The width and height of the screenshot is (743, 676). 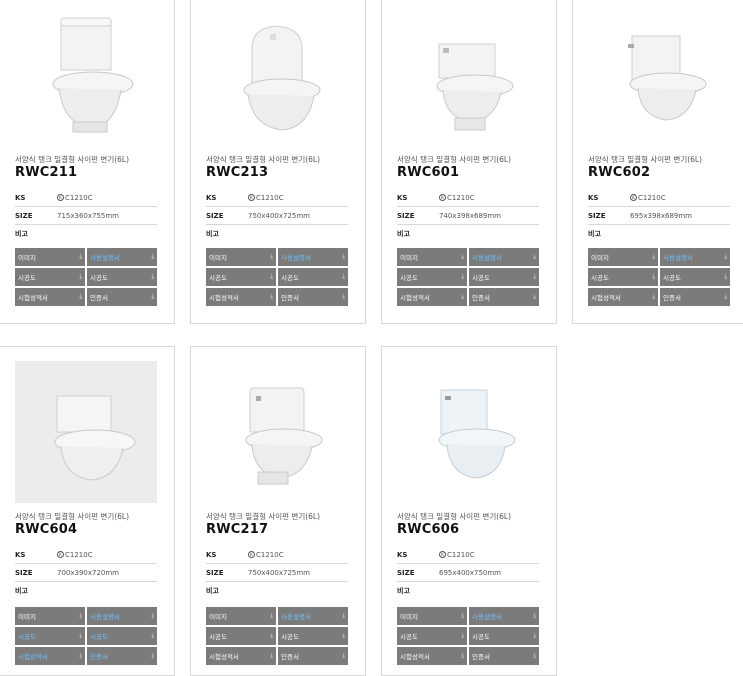 What do you see at coordinates (277, 216) in the screenshot?
I see `spec-row-size: SIZE 750x400x725mm` at bounding box center [277, 216].